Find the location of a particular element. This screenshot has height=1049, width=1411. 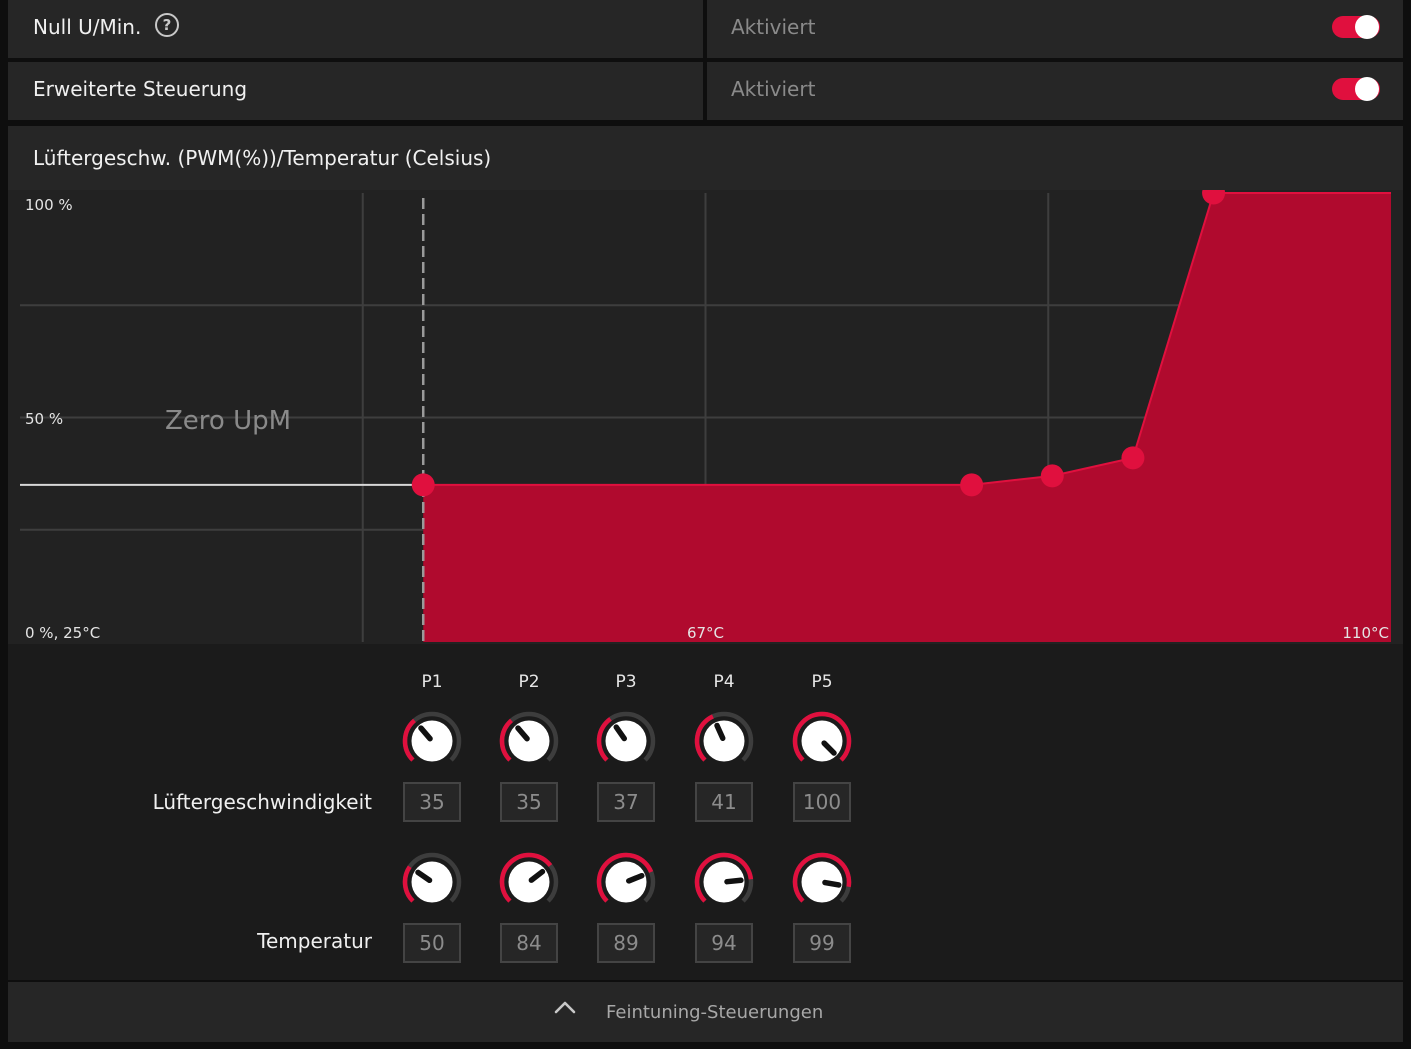

fan-speed-label: Lüftergeschwindigkeit is located at coordinates (262, 802).